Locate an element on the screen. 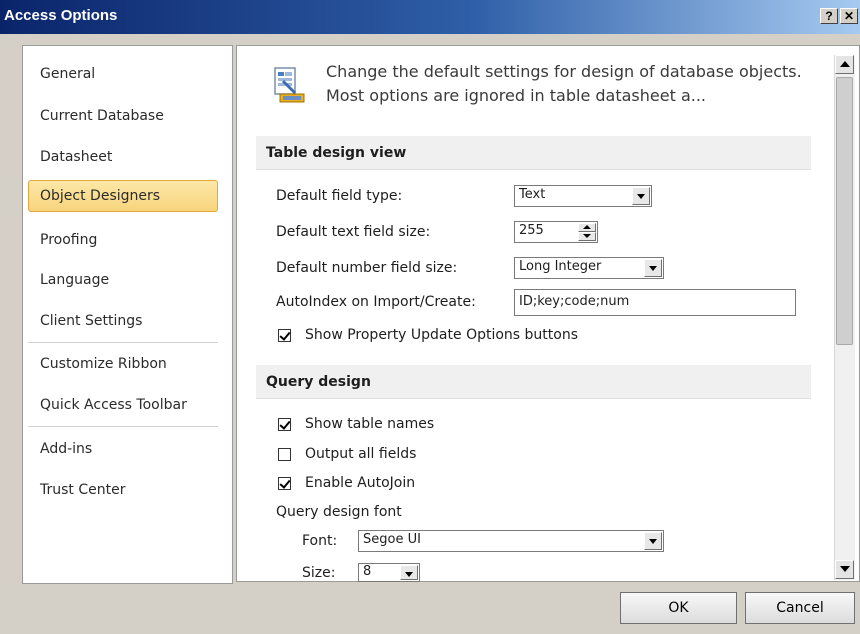  scroll-up-icon is located at coordinates (844, 64).